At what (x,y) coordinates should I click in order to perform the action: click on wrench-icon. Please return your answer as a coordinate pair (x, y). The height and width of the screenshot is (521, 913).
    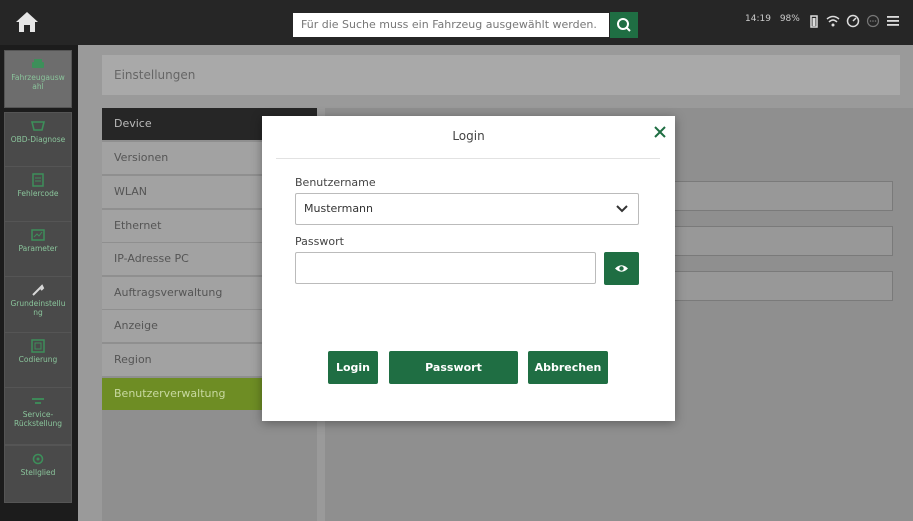
    Looking at the image, I should click on (38, 290).